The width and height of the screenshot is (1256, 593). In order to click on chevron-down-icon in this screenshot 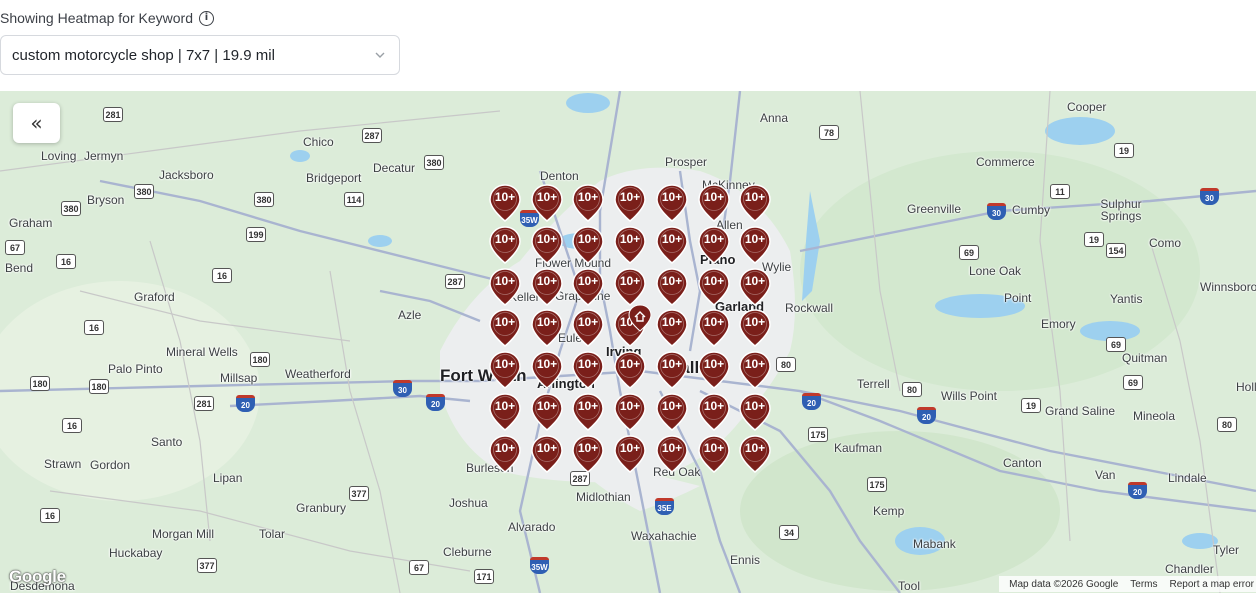, I will do `click(380, 55)`.